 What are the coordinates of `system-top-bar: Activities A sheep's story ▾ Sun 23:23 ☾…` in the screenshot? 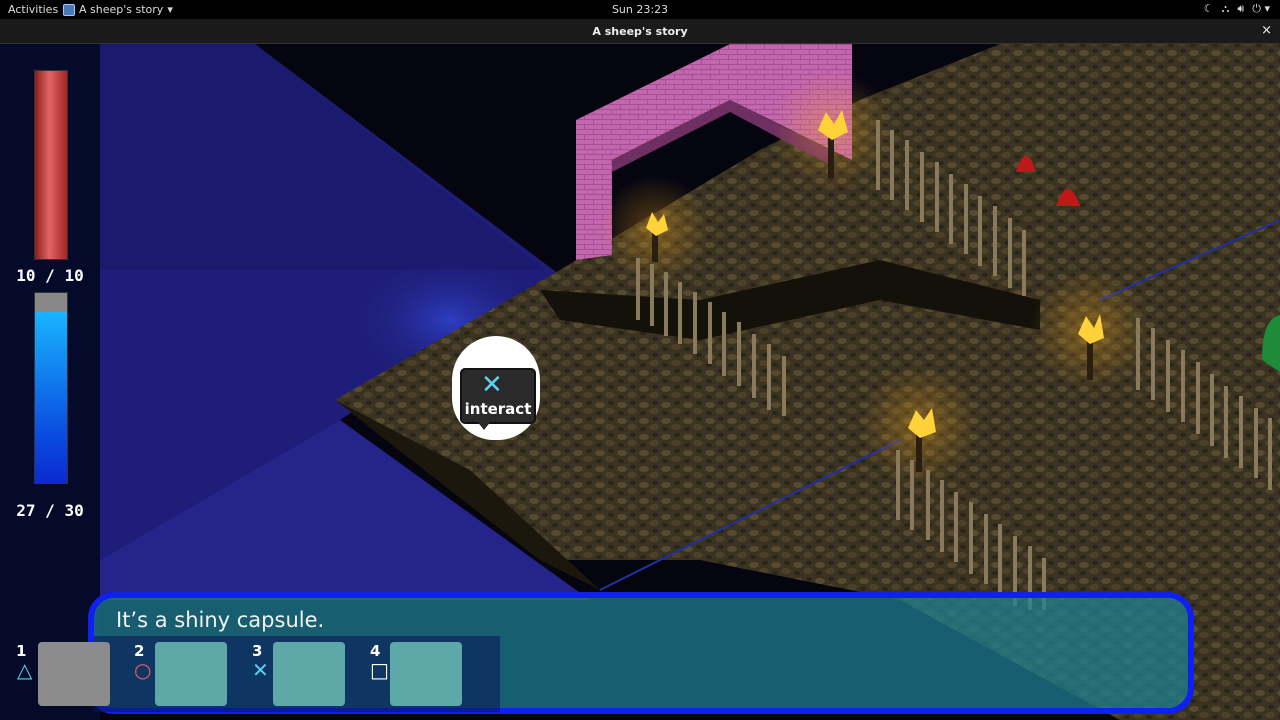 It's located at (640, 9).